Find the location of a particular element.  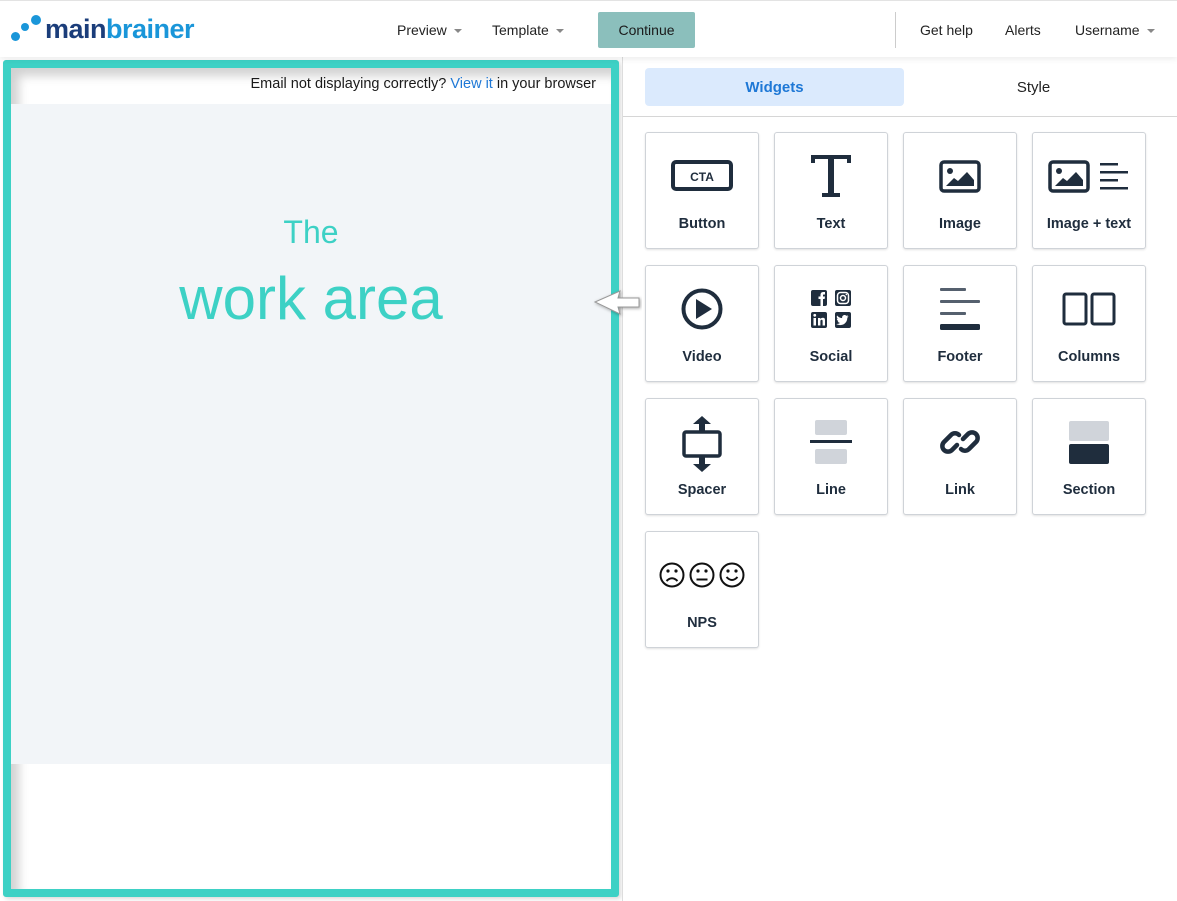

widget-label: Image + text is located at coordinates (1089, 224).